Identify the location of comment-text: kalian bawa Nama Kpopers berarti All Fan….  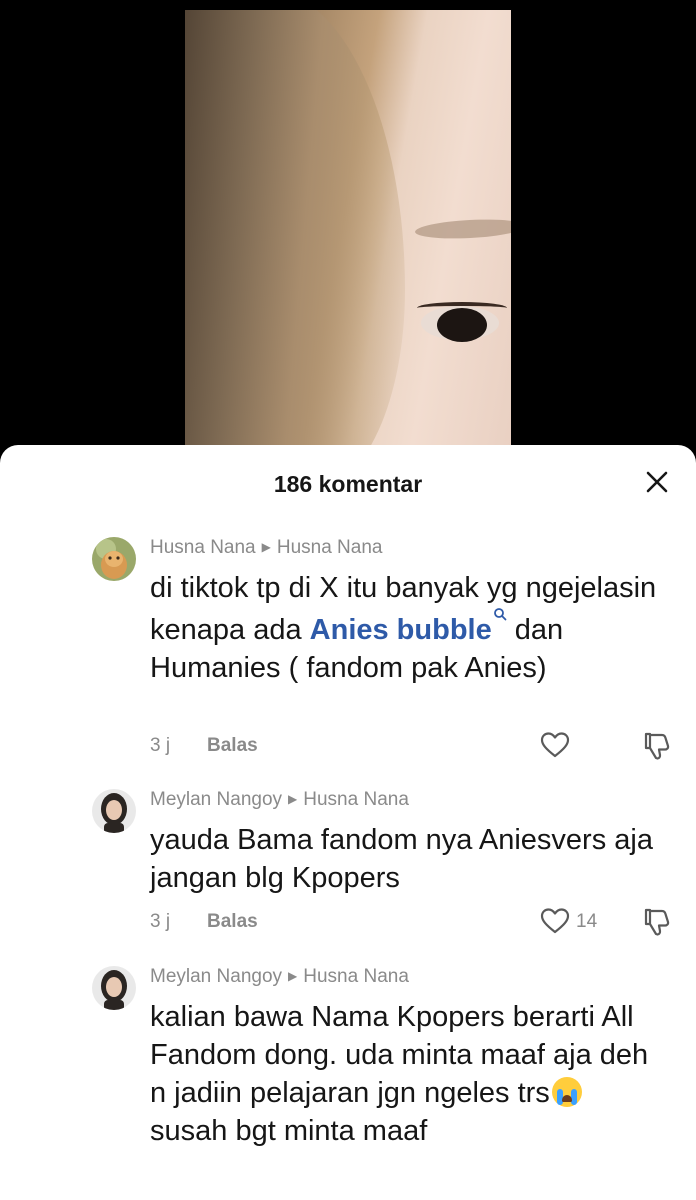
(405, 1074).